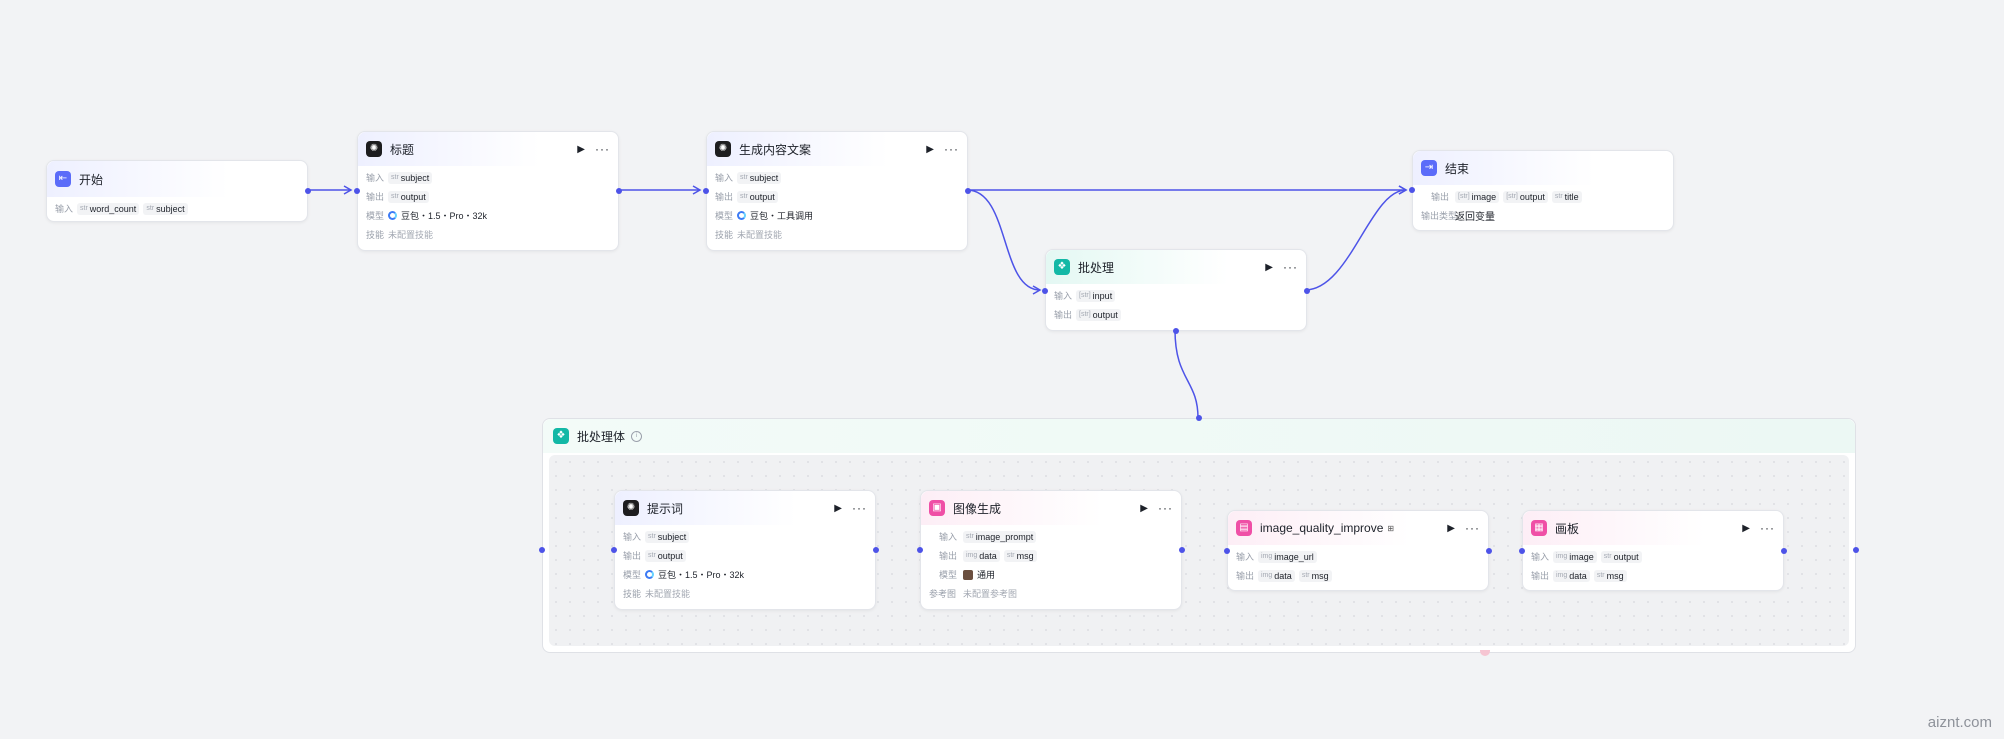 The image size is (2004, 739). I want to click on group-title: 批处理体, so click(601, 436).